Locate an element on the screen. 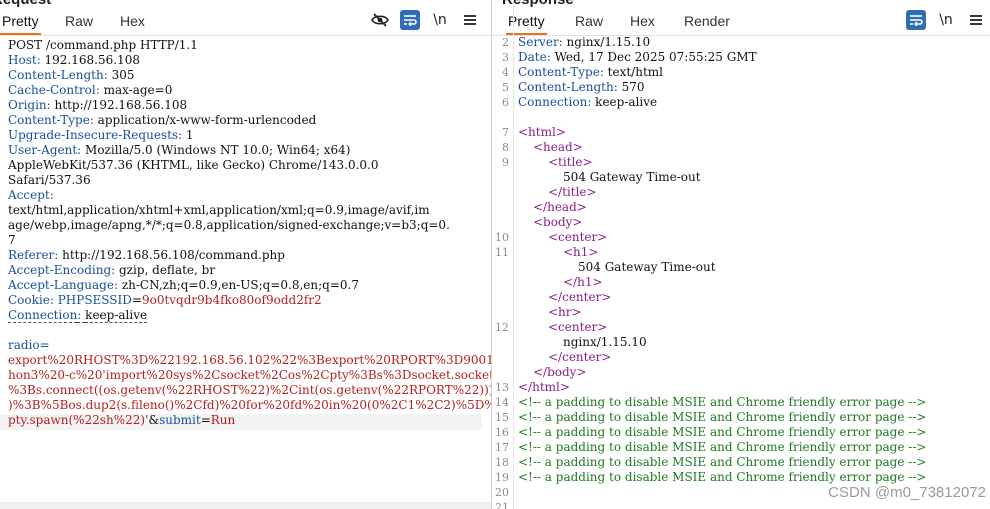 The width and height of the screenshot is (990, 509). request-tabbar: Pretty Raw Hex \n is located at coordinates (245, 22).